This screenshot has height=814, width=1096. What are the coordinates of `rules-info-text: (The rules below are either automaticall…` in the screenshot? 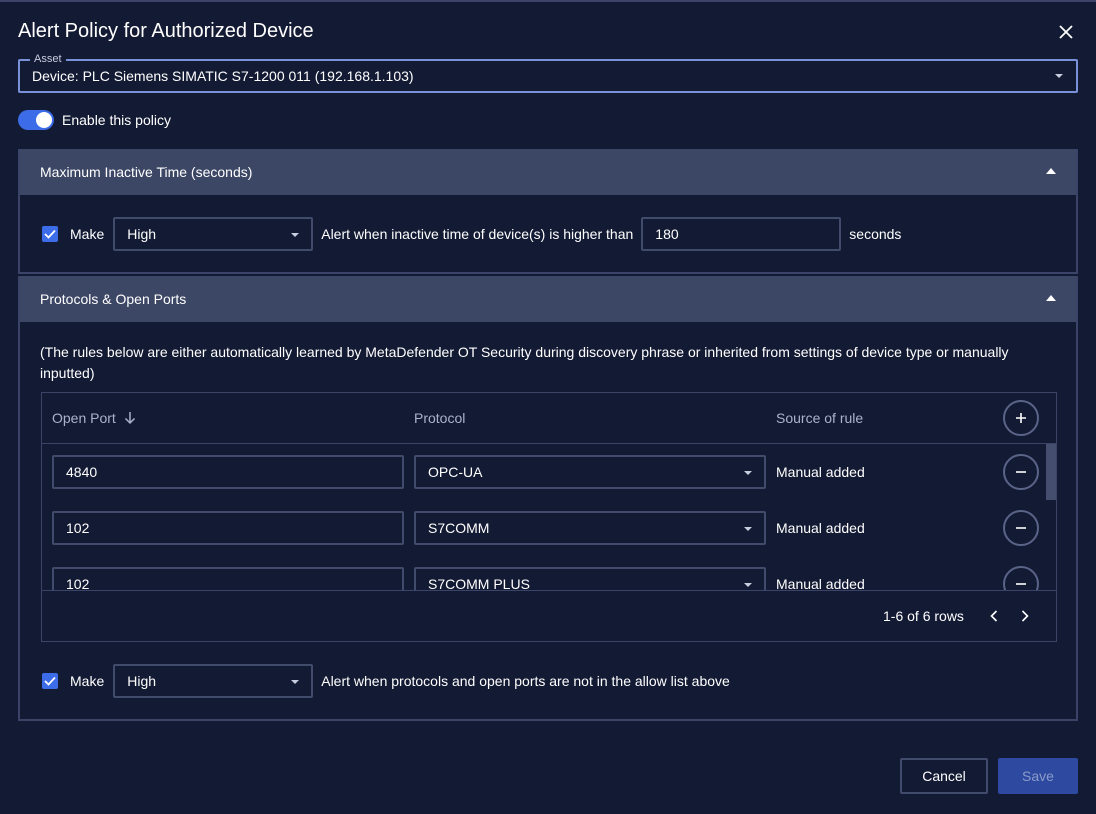 It's located at (524, 362).